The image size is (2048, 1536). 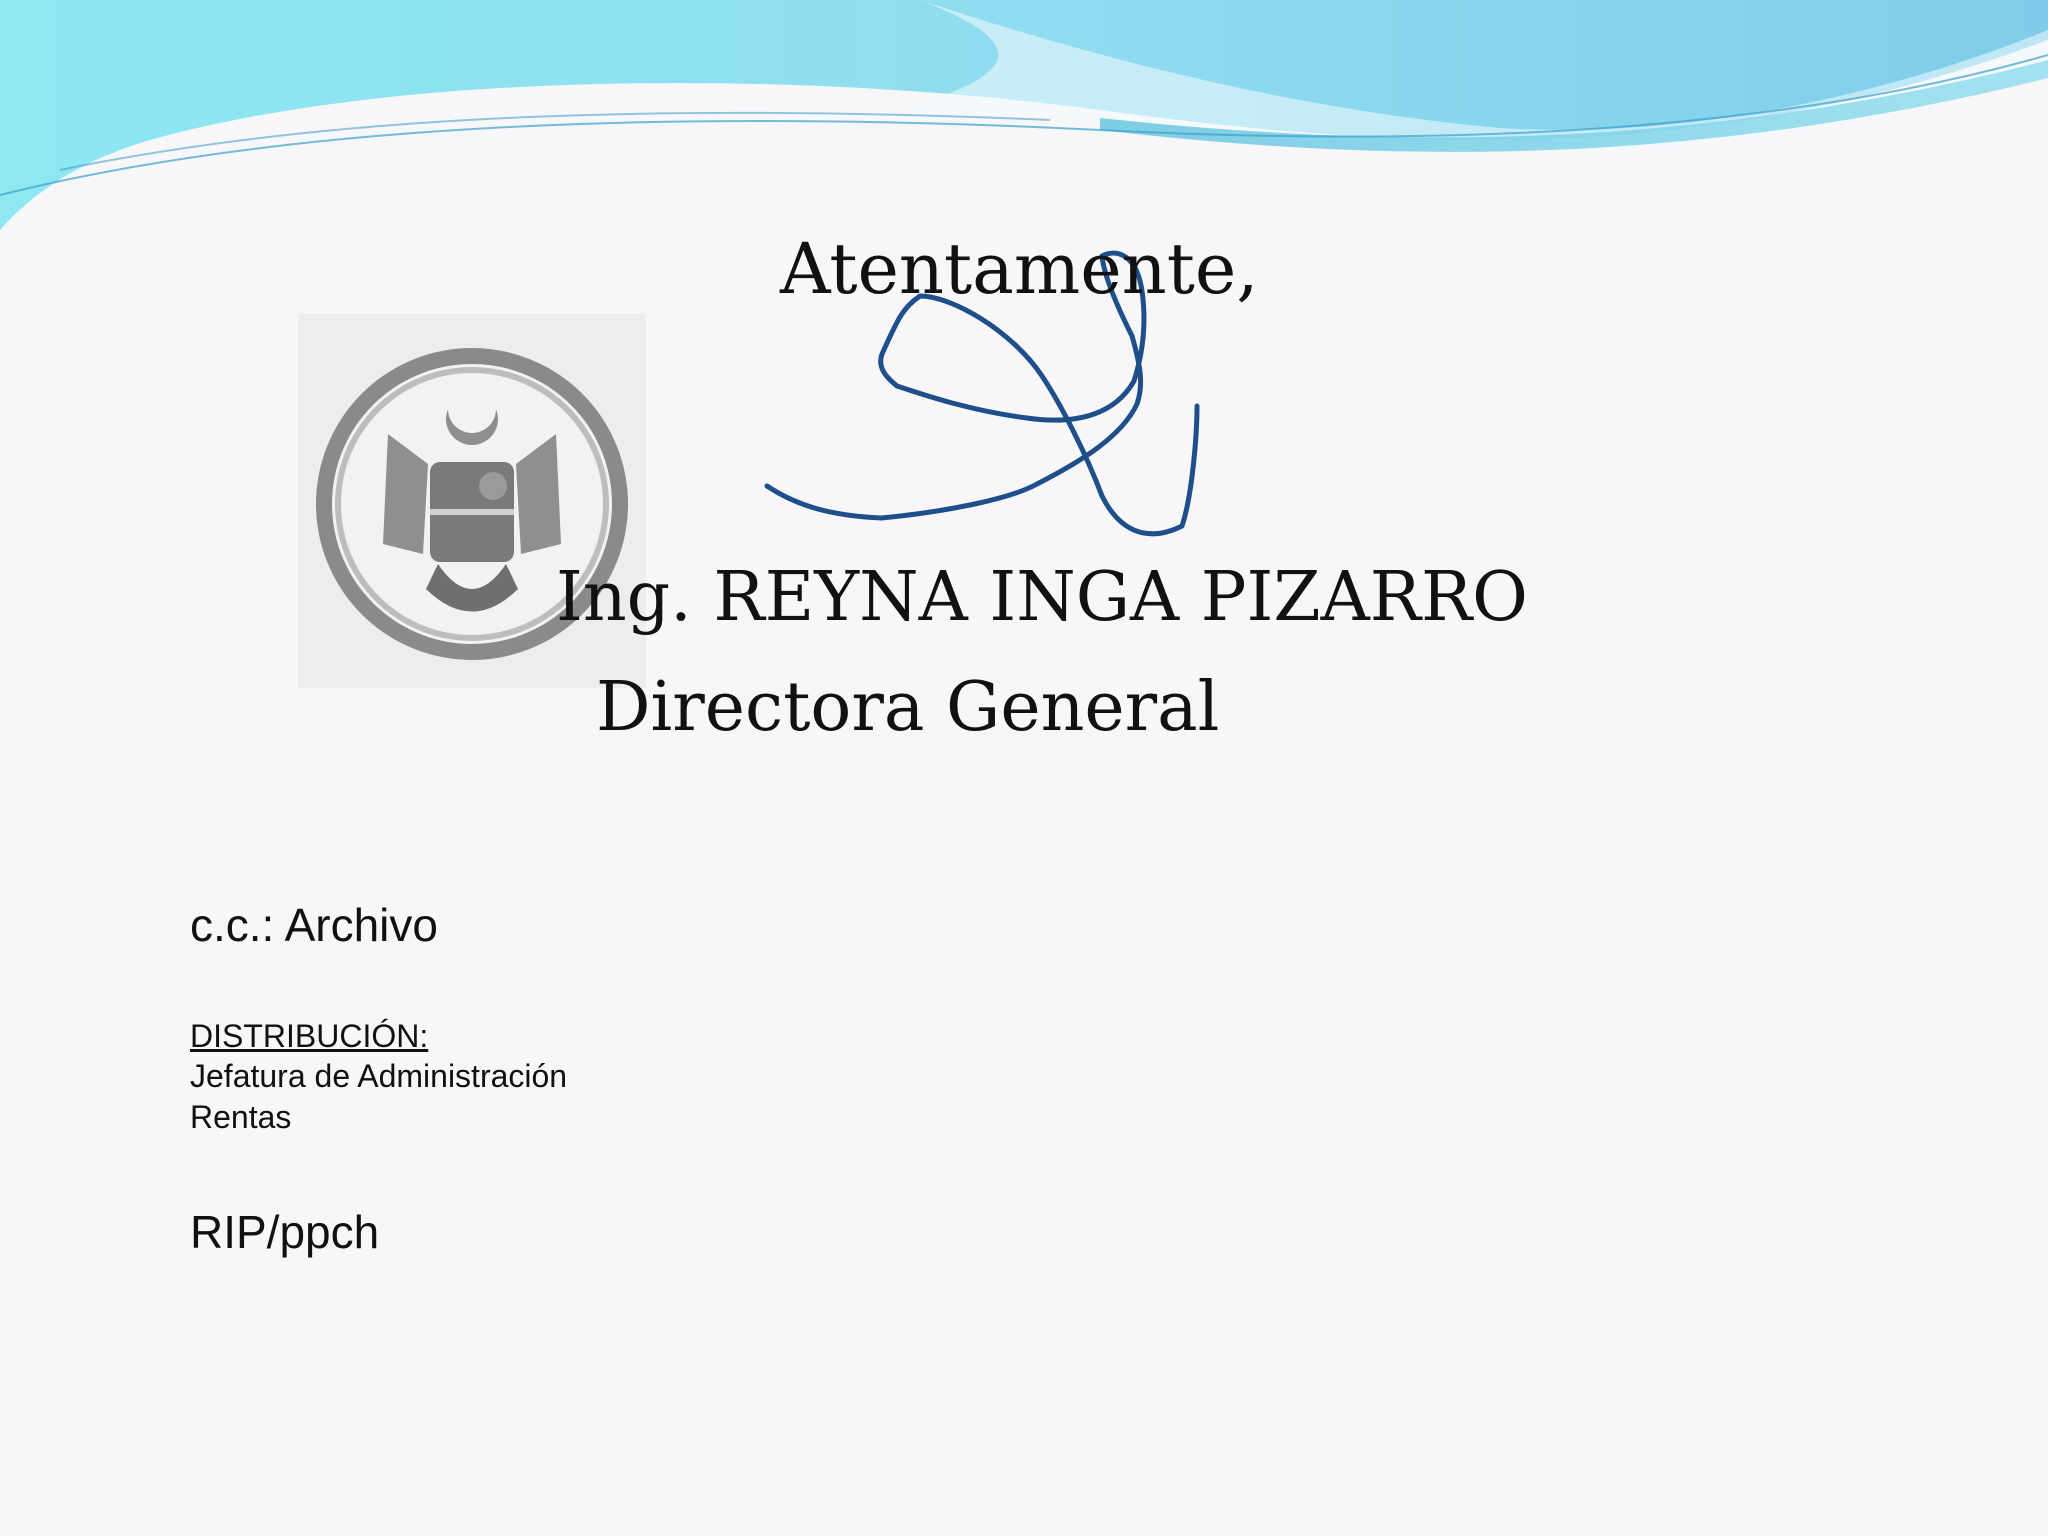 I want to click on wave-banner, so click(x=1024, y=115).